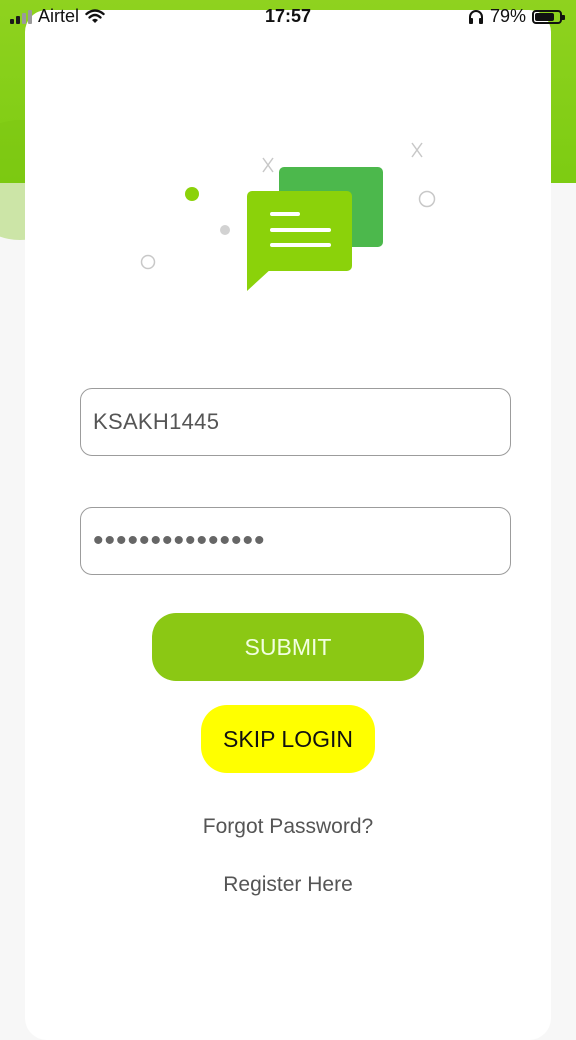 Image resolution: width=576 pixels, height=1040 pixels. I want to click on username-value: KSAKH1445, so click(156, 421).